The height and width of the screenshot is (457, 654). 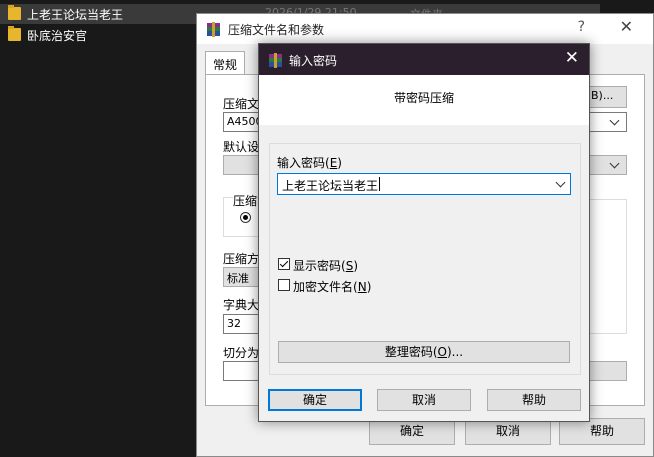 What do you see at coordinates (607, 165) in the screenshot?
I see `profile-select` at bounding box center [607, 165].